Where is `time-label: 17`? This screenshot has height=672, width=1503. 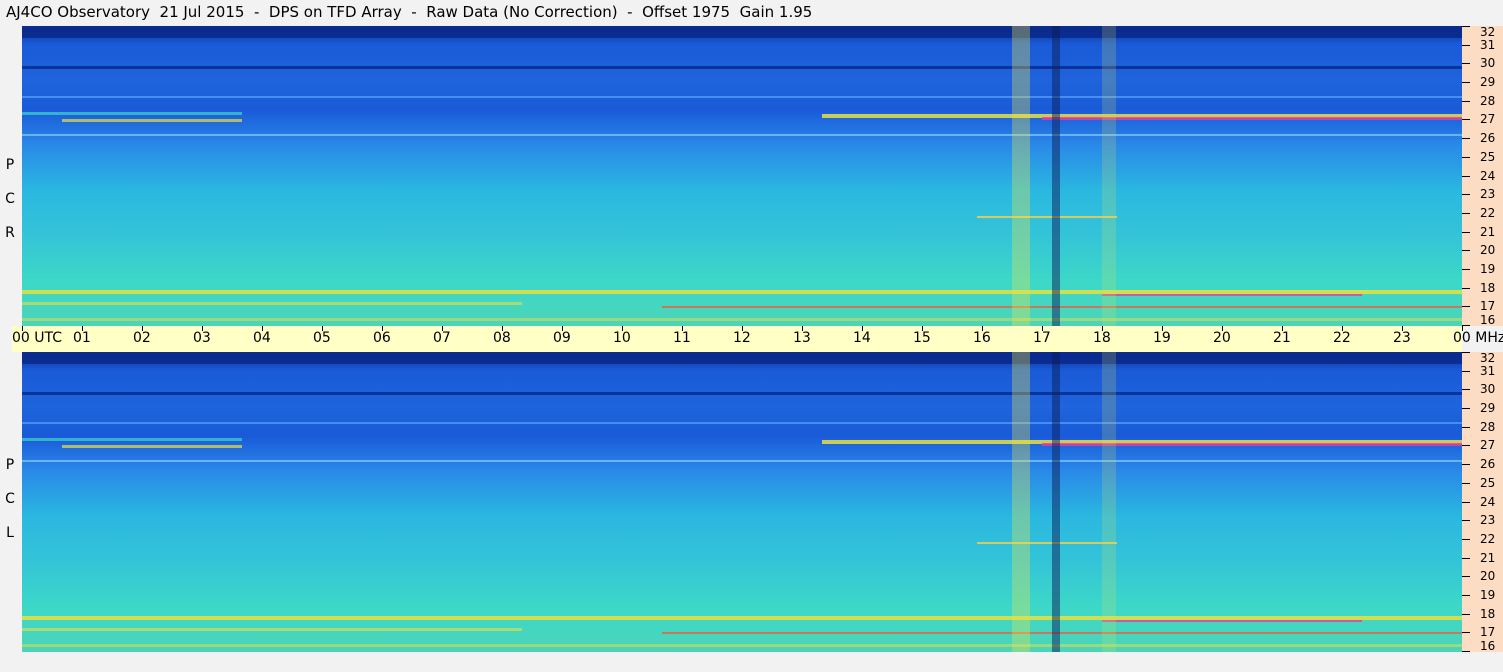 time-label: 17 is located at coordinates (1042, 338).